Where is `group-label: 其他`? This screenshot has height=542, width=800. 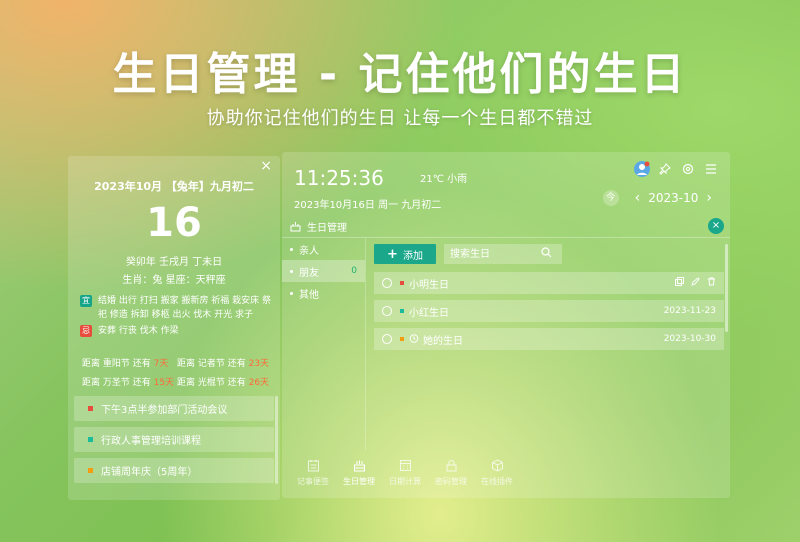
group-label: 其他 is located at coordinates (309, 295).